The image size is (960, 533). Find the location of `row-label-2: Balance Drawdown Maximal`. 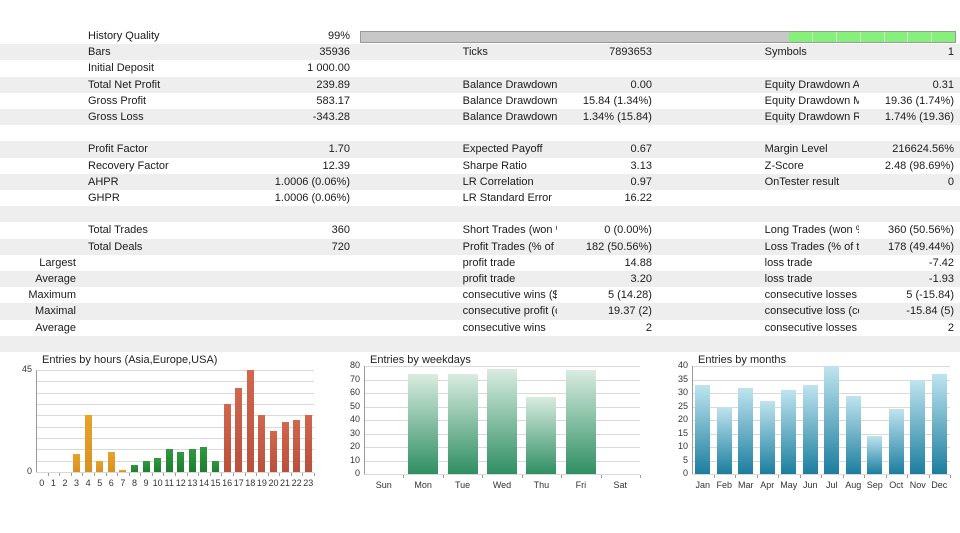

row-label-2: Balance Drawdown Maximal is located at coordinates (510, 100).